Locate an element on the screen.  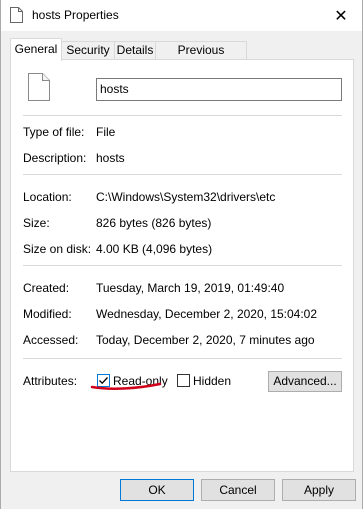
size-on-disk-label: Size on disk: is located at coordinates (57, 249).